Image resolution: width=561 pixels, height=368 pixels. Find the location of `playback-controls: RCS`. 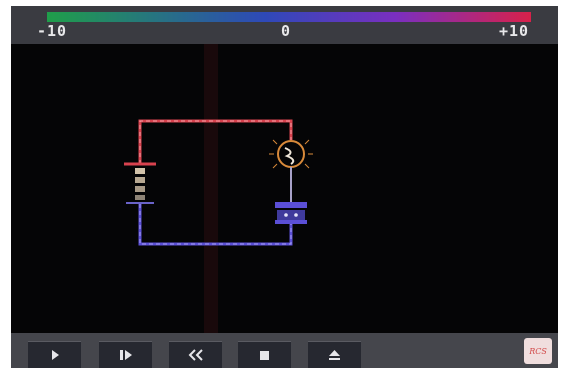

playback-controls: RCS is located at coordinates (284, 350).